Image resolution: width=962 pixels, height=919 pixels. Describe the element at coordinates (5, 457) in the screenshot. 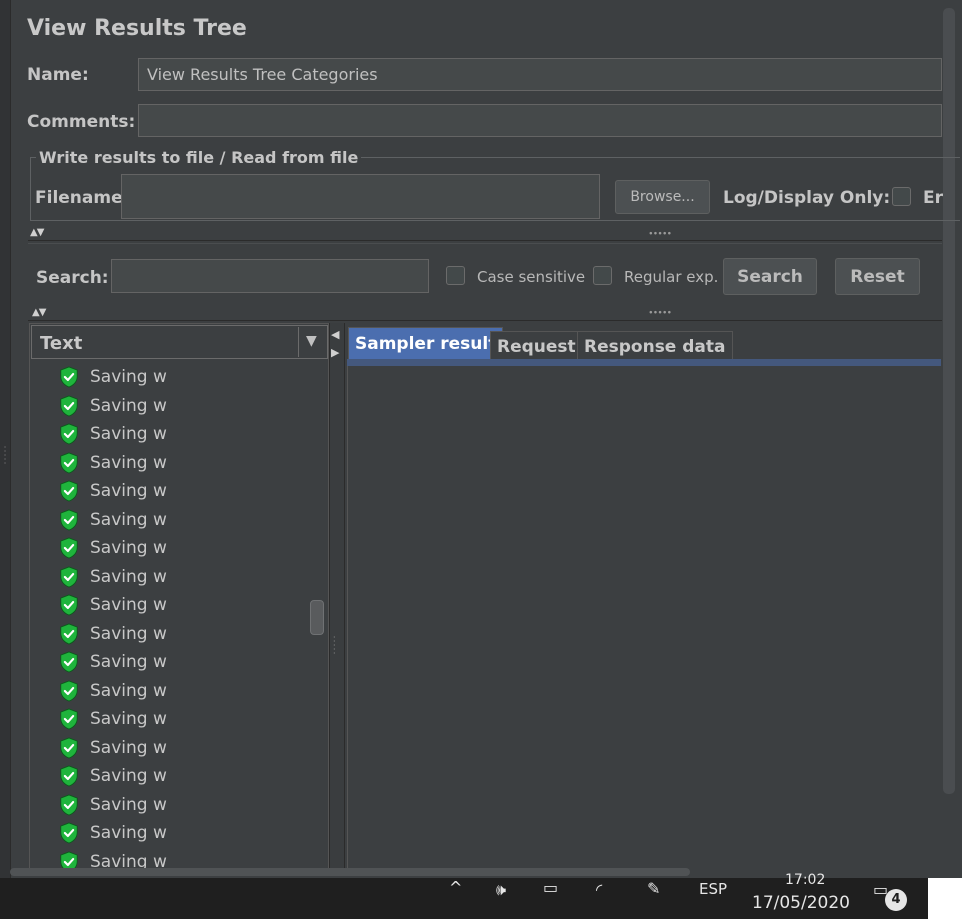

I see `left-resize-grip: · · · · ·` at that location.